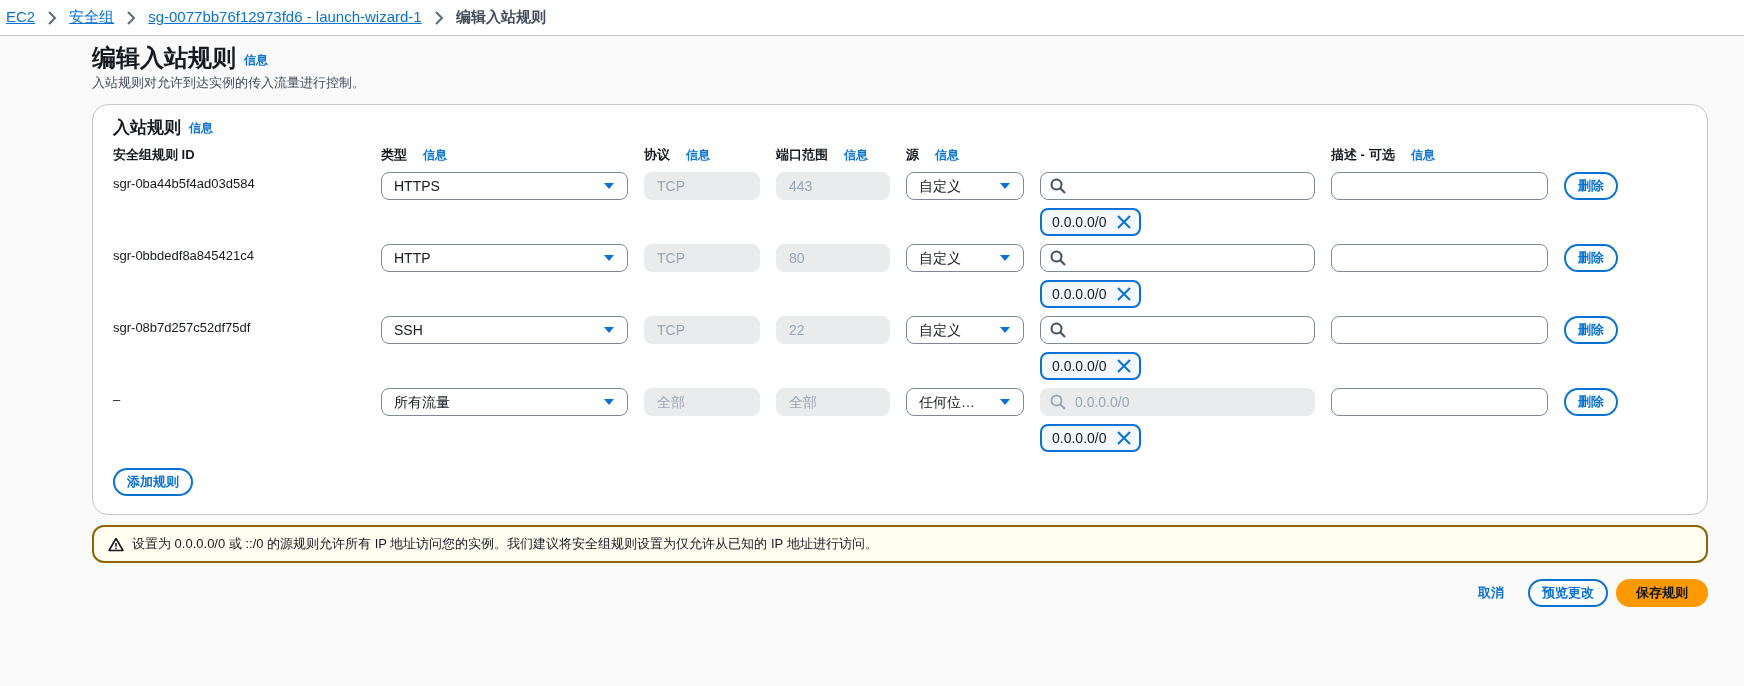 Image resolution: width=1744 pixels, height=686 pixels. What do you see at coordinates (184, 184) in the screenshot?
I see `rule-id: sgr-0ba44b5f4ad03d584` at bounding box center [184, 184].